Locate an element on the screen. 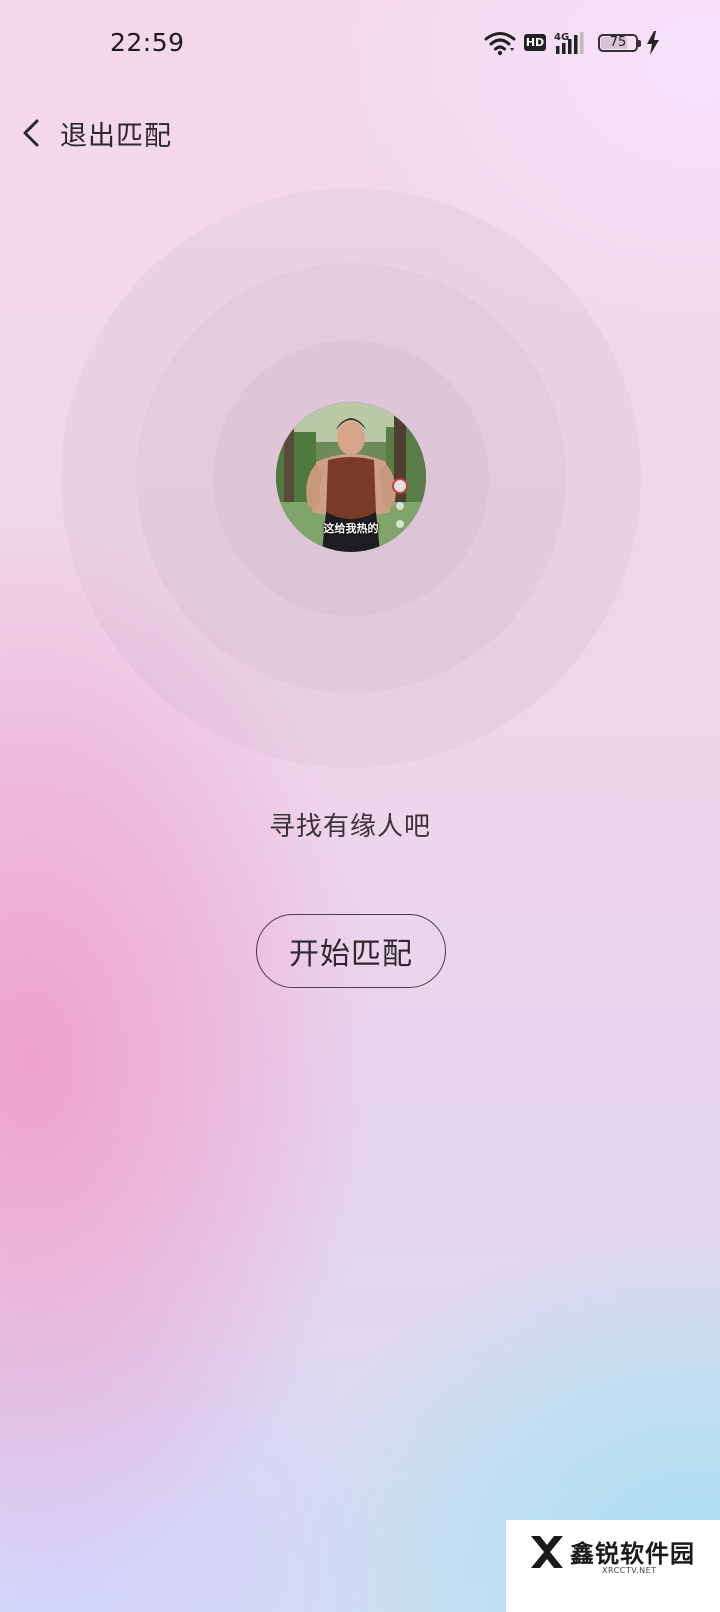 This screenshot has height=1612, width=720. watermark-logo-icon is located at coordinates (547, 1554).